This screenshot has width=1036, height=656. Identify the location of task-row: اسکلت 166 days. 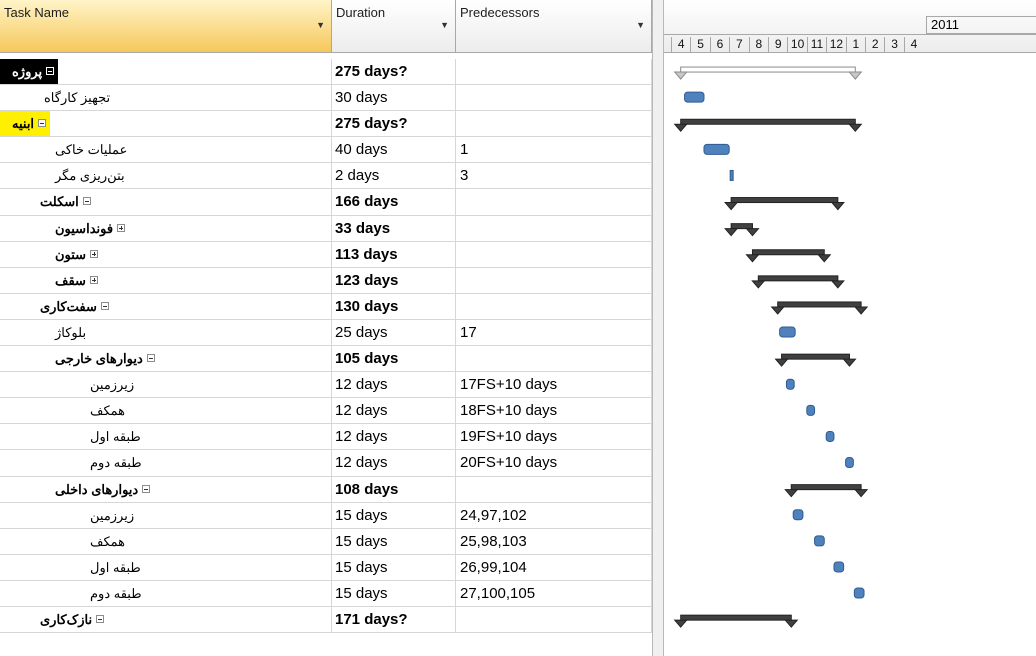
(326, 202).